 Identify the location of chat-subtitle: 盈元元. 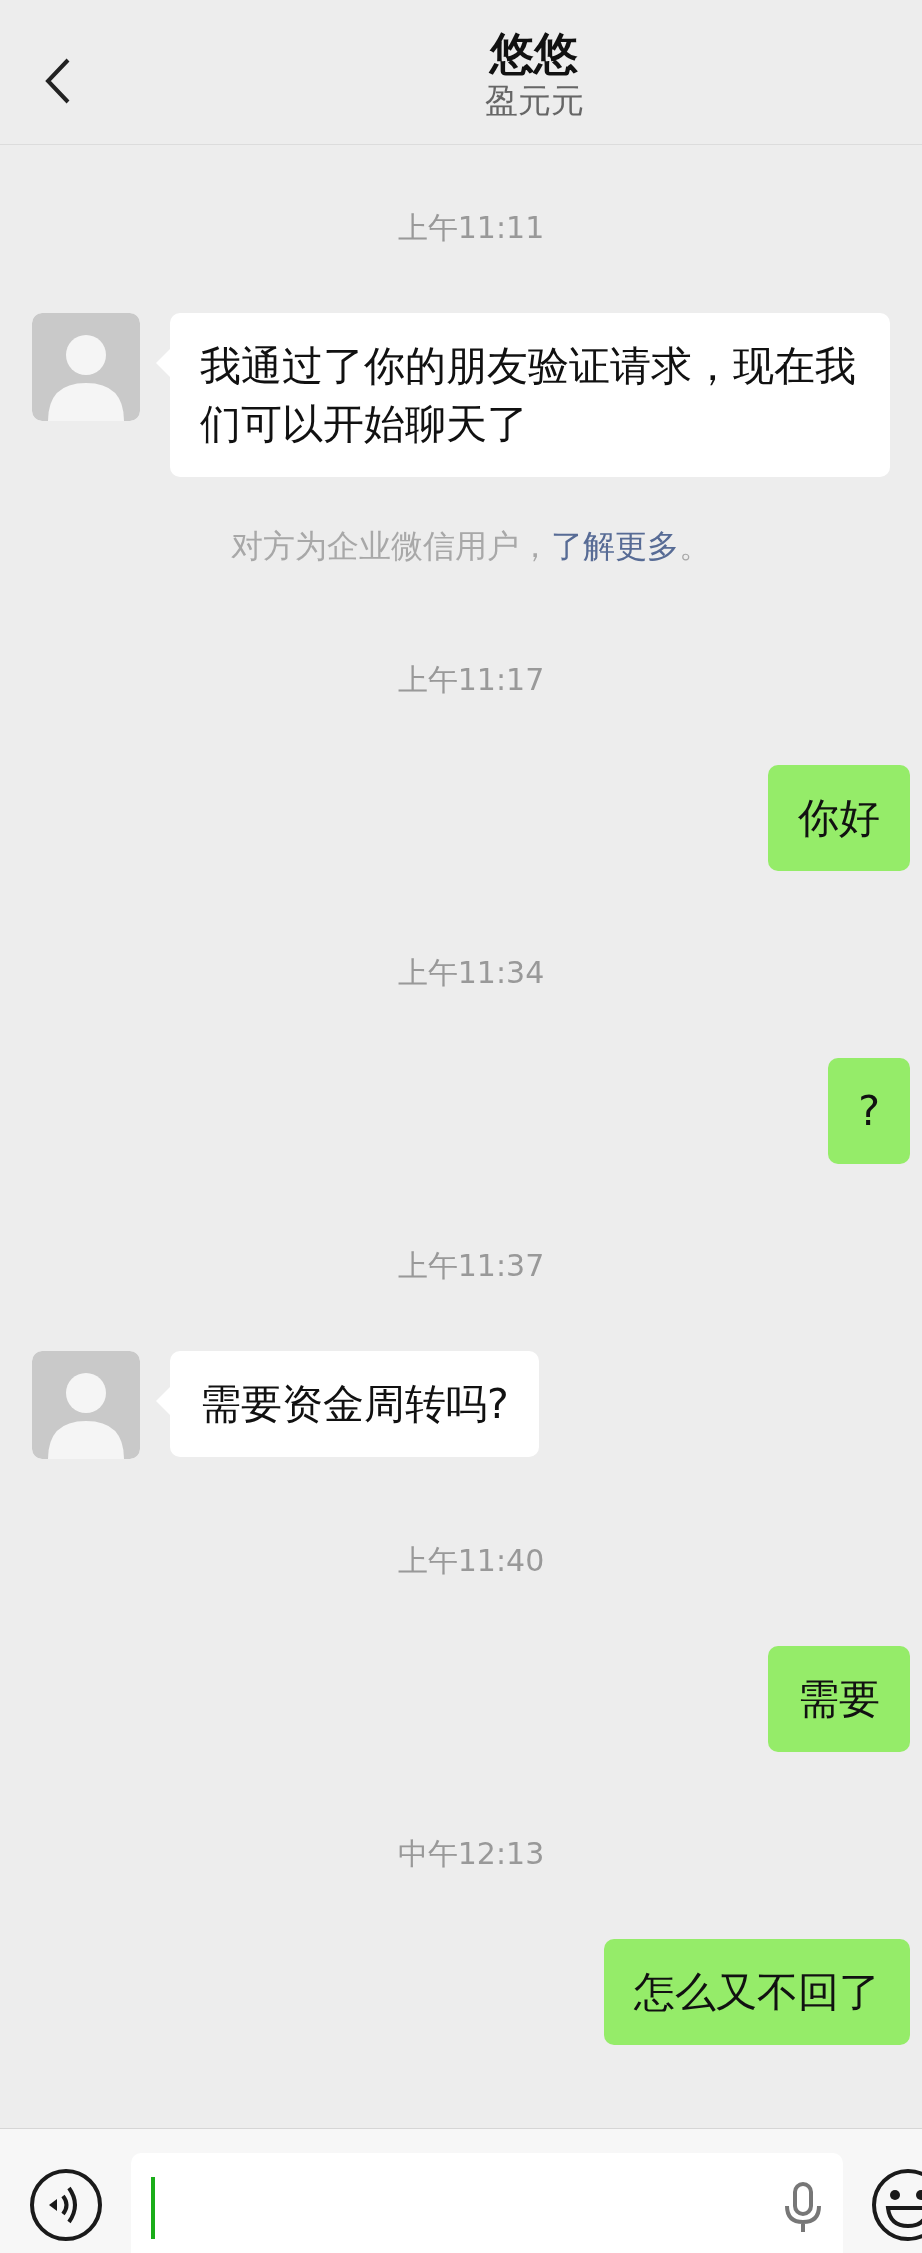
(534, 100).